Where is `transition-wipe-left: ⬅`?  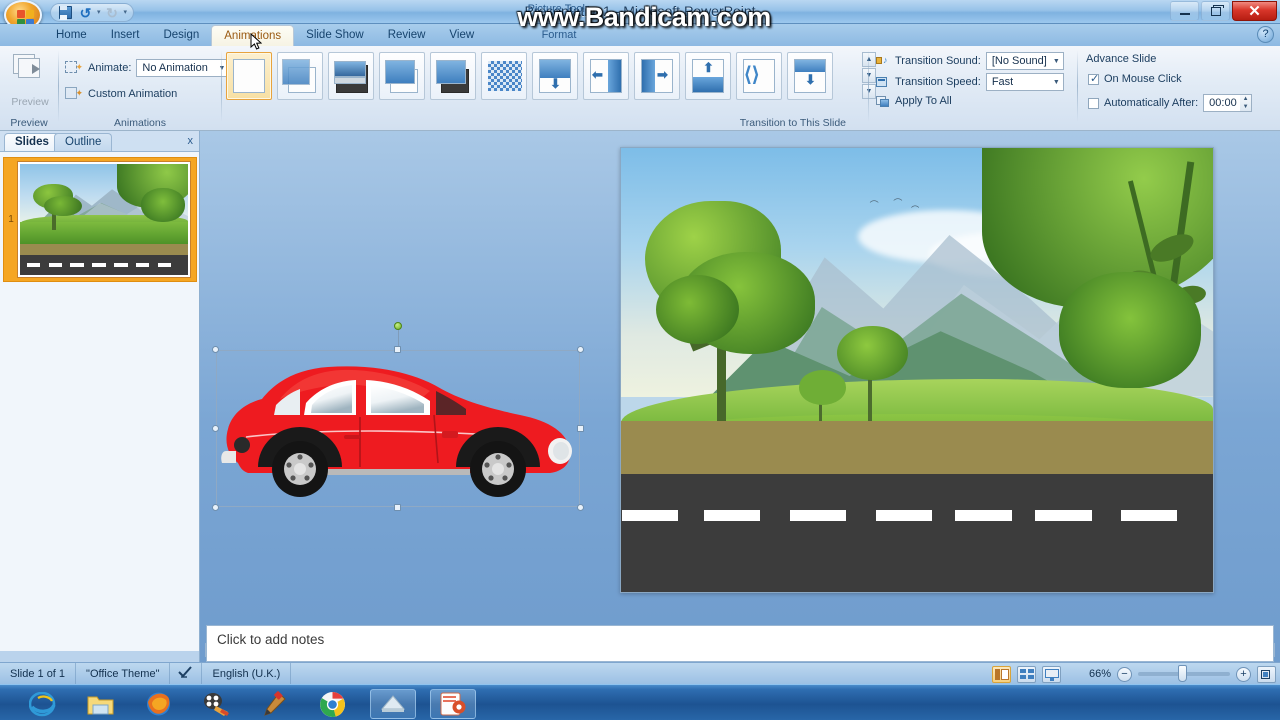 transition-wipe-left: ⬅ is located at coordinates (606, 76).